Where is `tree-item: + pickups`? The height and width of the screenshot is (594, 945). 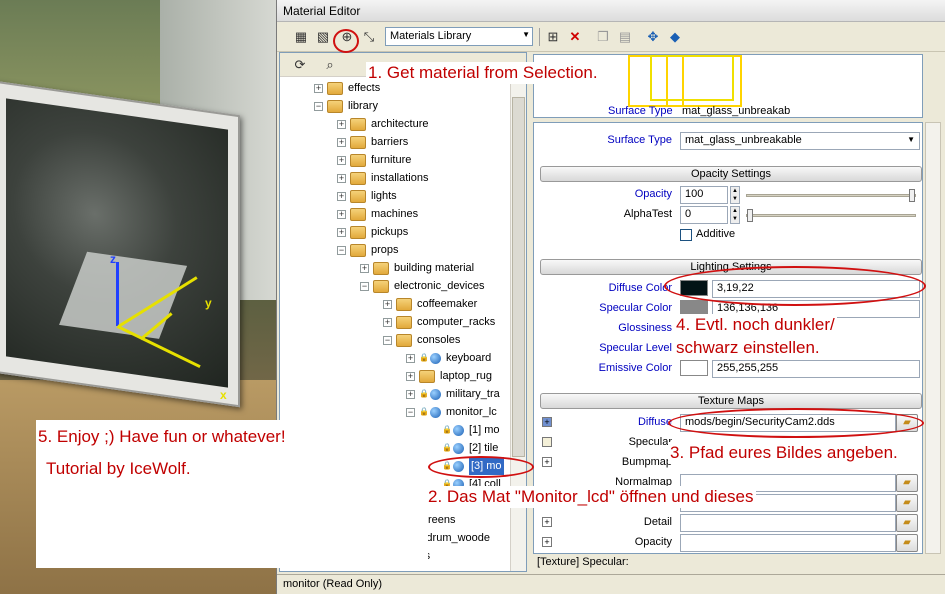 tree-item: + pickups is located at coordinates (372, 232).